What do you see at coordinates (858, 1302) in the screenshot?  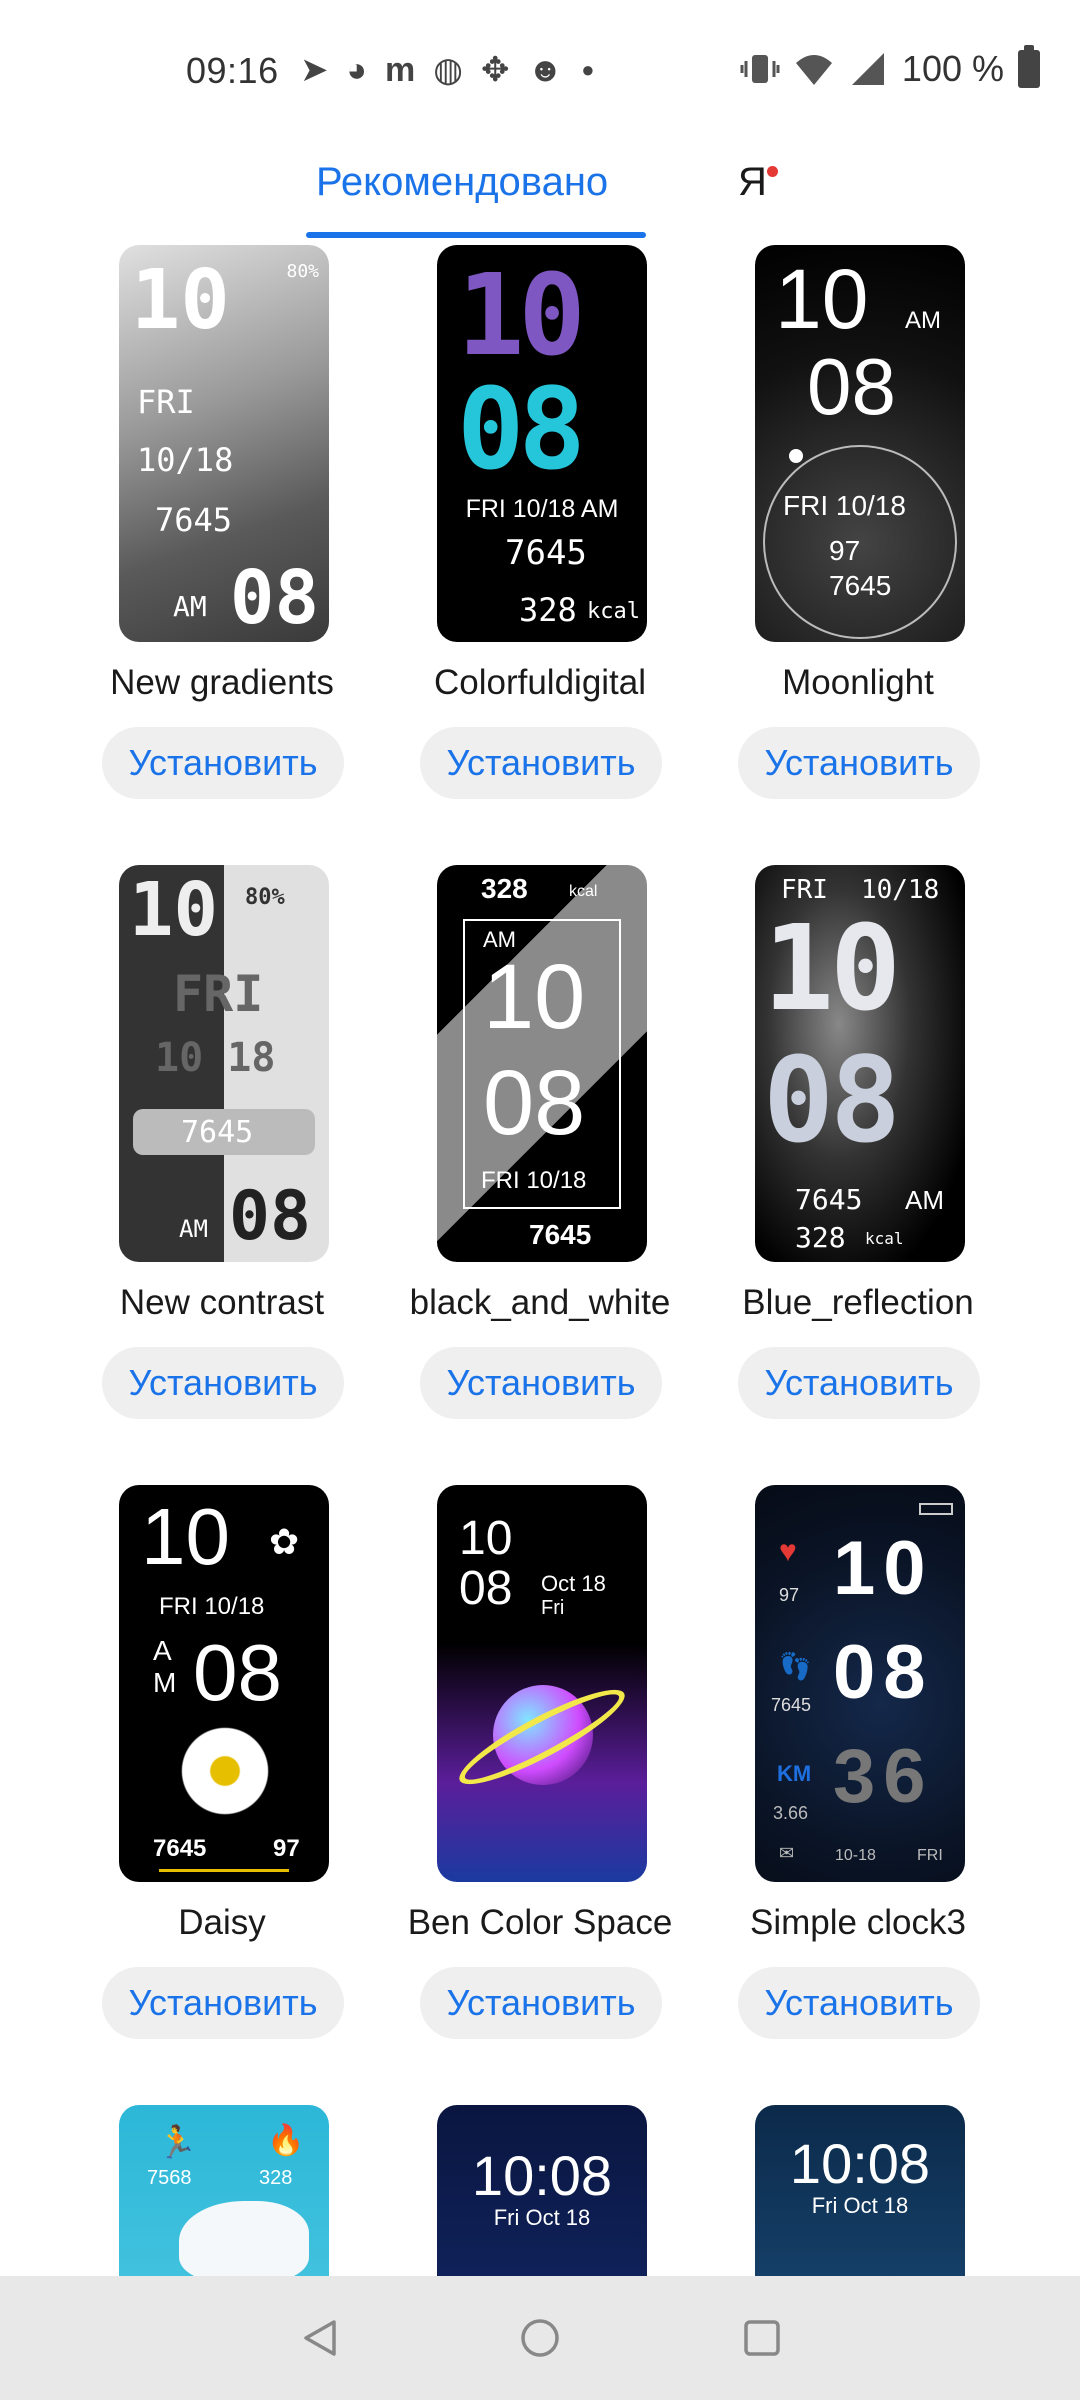 I see `watchface-title: Blue_reflection` at bounding box center [858, 1302].